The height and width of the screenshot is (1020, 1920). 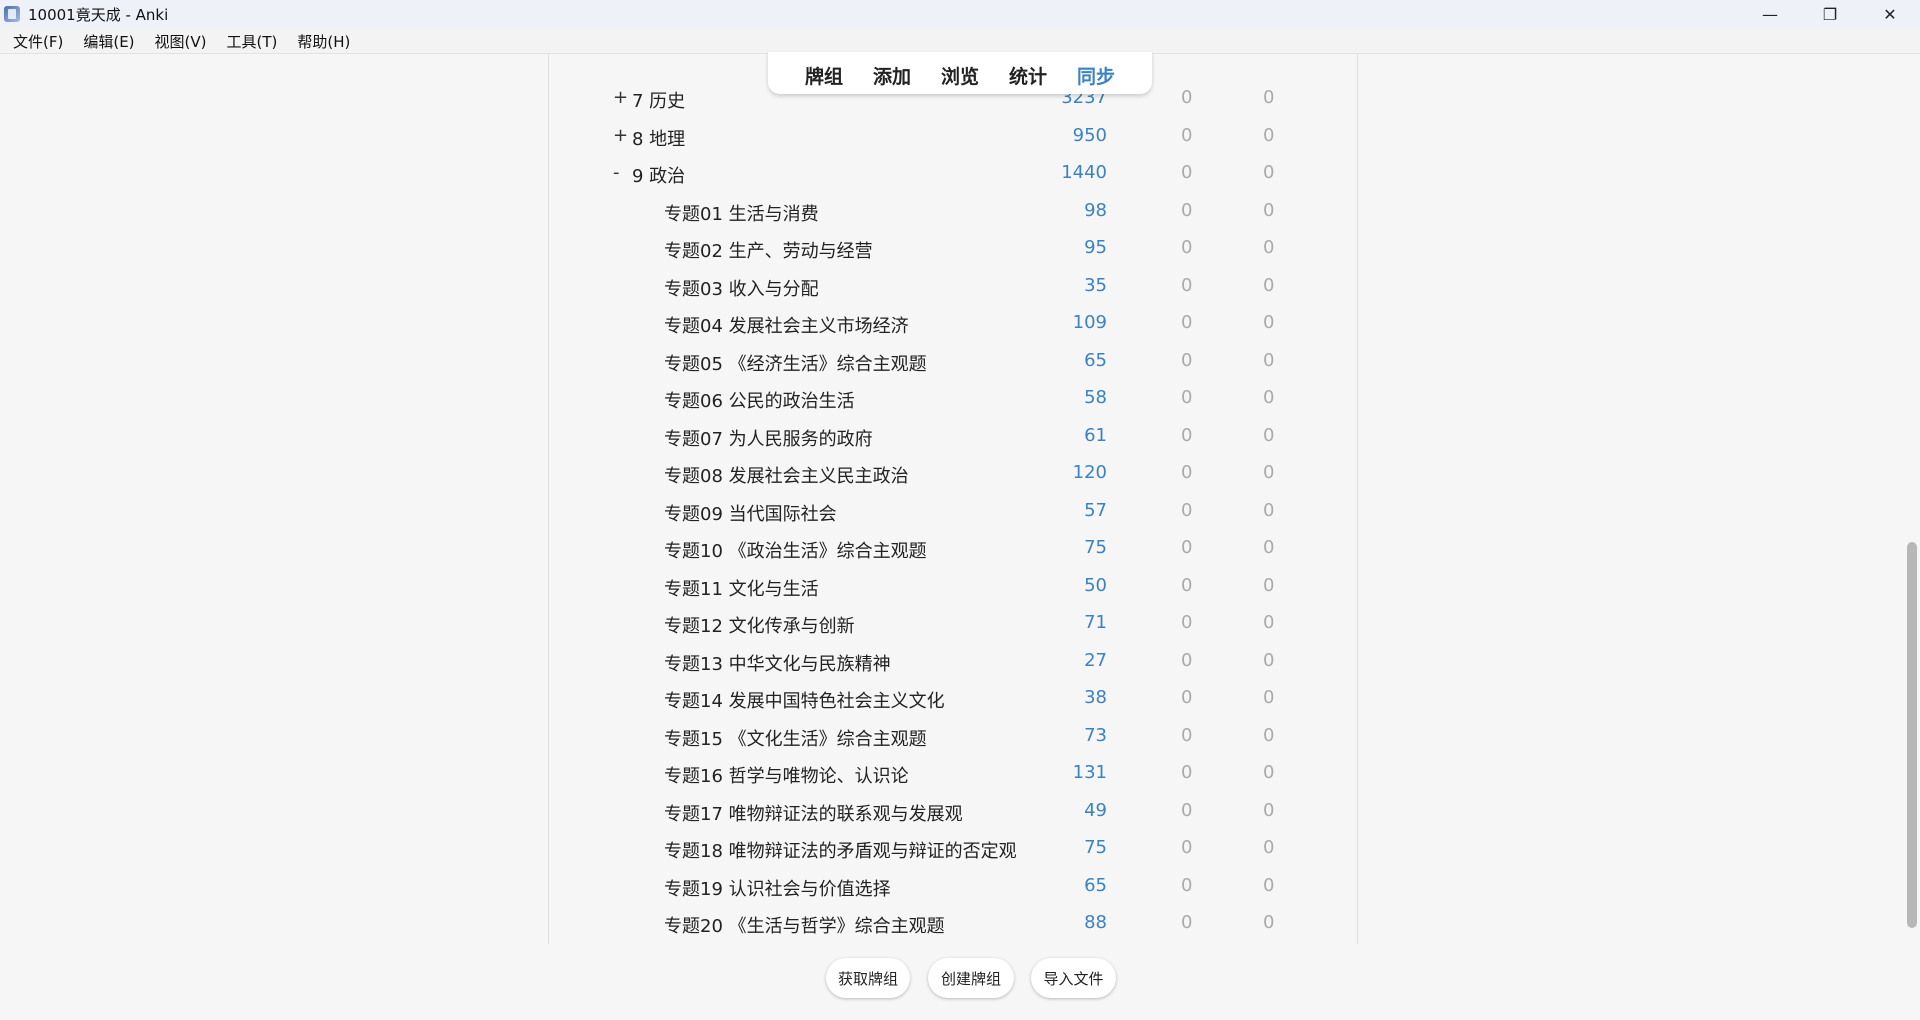 I want to click on deck-row: 专题18 唯物辩证法的矛盾观与辩证的否定观 75 0 0, so click(x=953, y=847).